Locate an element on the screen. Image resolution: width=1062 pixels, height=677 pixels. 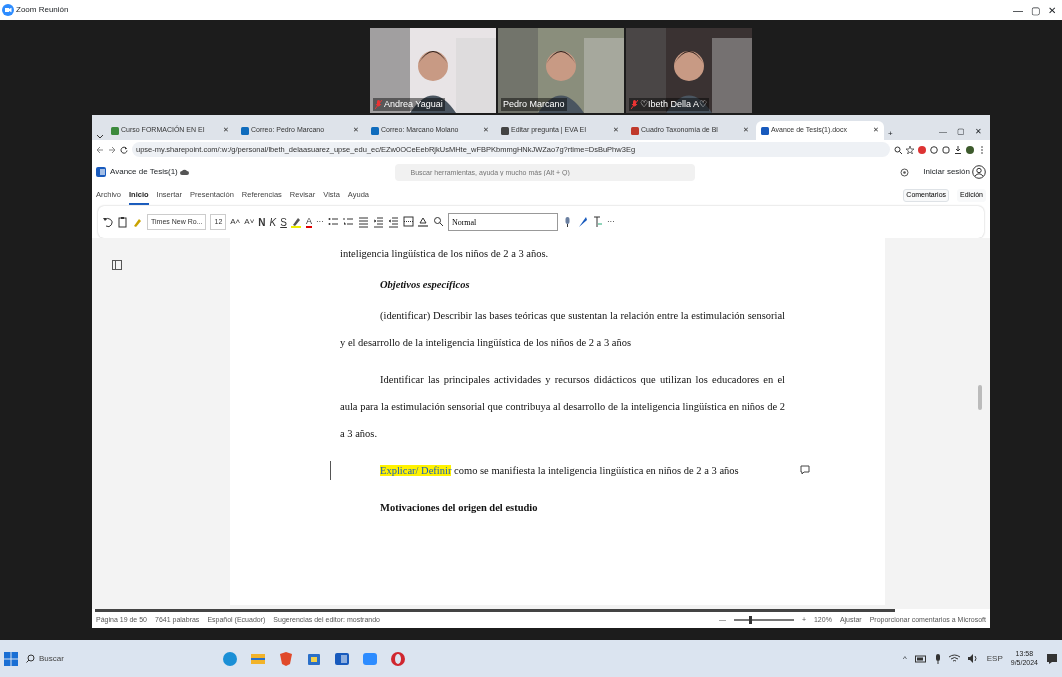
windows-start-icon is located at coordinates (11, 658).